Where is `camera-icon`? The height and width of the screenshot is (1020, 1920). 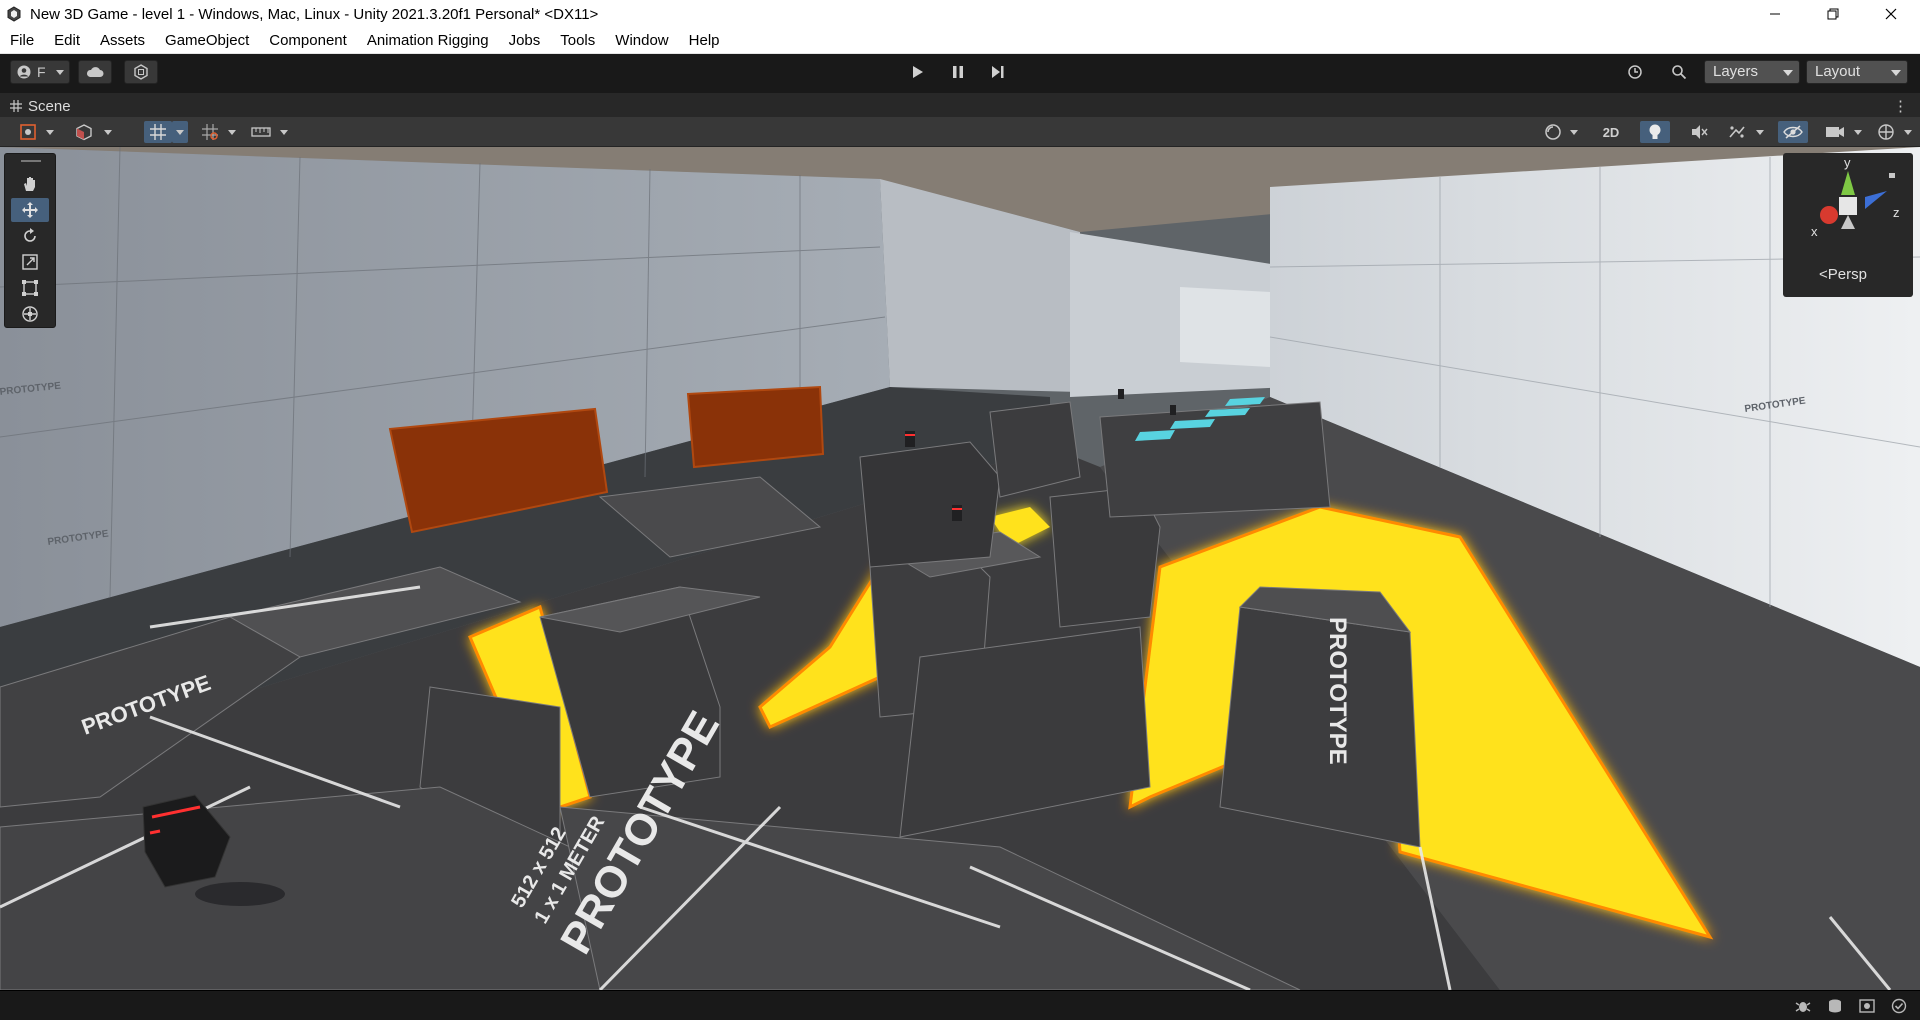
camera-icon is located at coordinates (1835, 132).